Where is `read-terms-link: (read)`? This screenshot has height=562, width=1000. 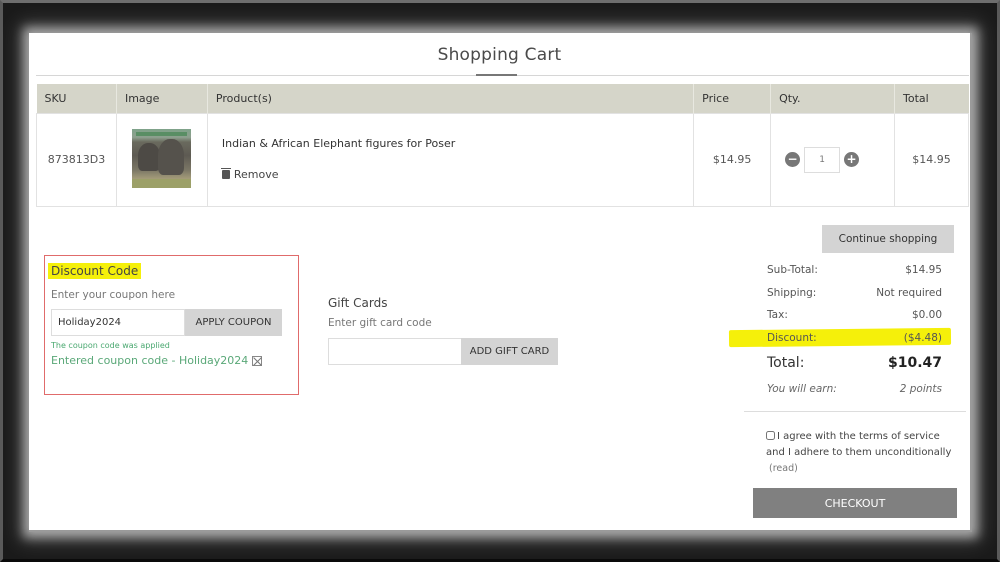
read-terms-link: (read) is located at coordinates (783, 468).